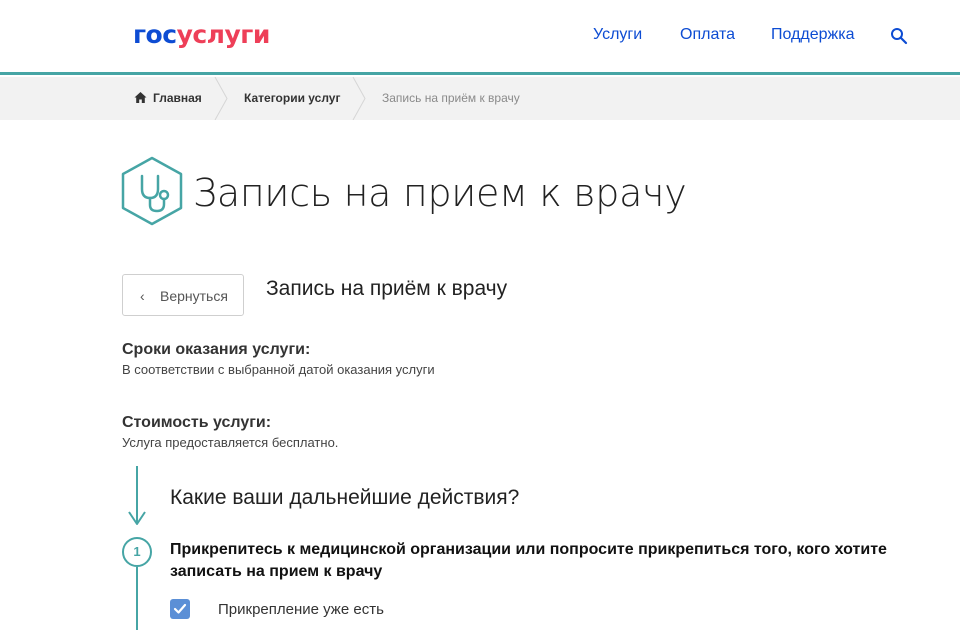 The image size is (960, 630). What do you see at coordinates (152, 191) in the screenshot?
I see `stethoscope-icon` at bounding box center [152, 191].